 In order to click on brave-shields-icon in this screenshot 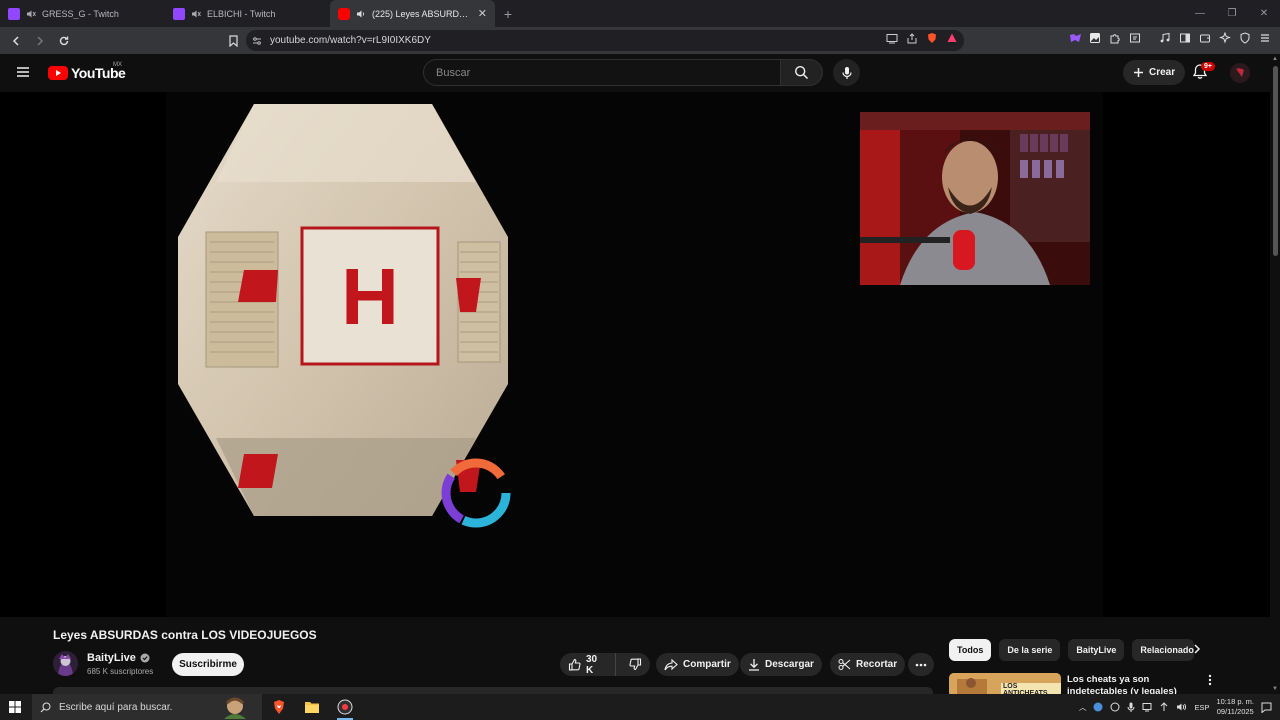, I will do `click(932, 38)`.